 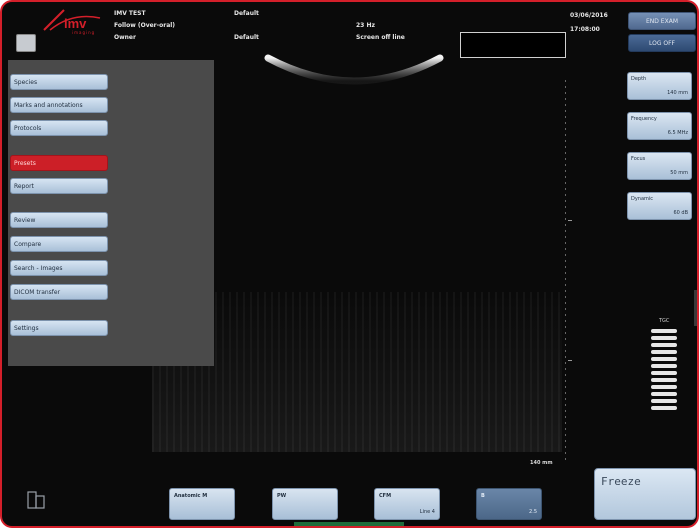 What do you see at coordinates (662, 43) in the screenshot?
I see `log-off-button: LOG OFF` at bounding box center [662, 43].